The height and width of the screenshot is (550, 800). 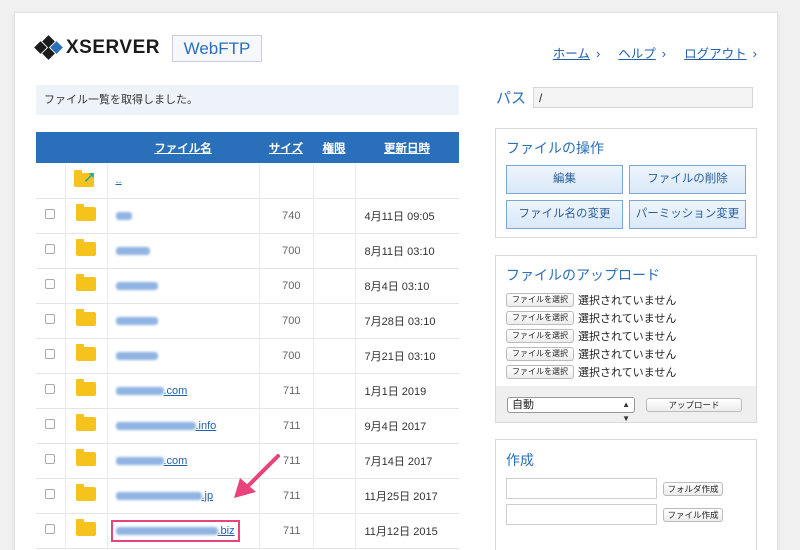 I want to click on upload-footer: 自動 ▲ ▼ アップロード, so click(x=626, y=404).